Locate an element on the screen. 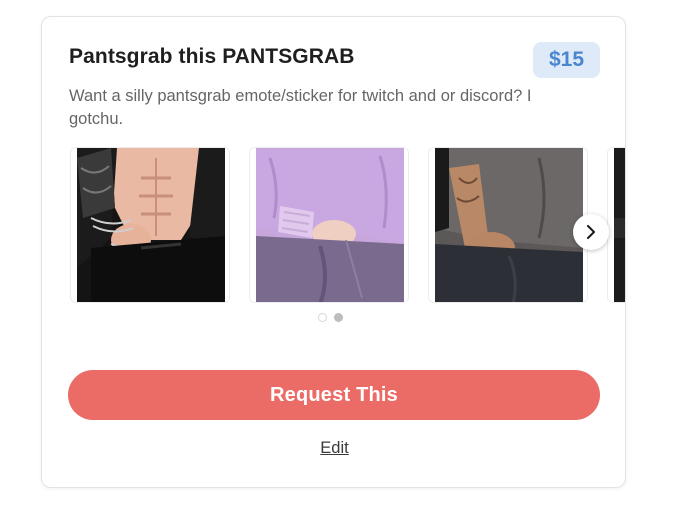  edit-link: Edit is located at coordinates (333, 448).